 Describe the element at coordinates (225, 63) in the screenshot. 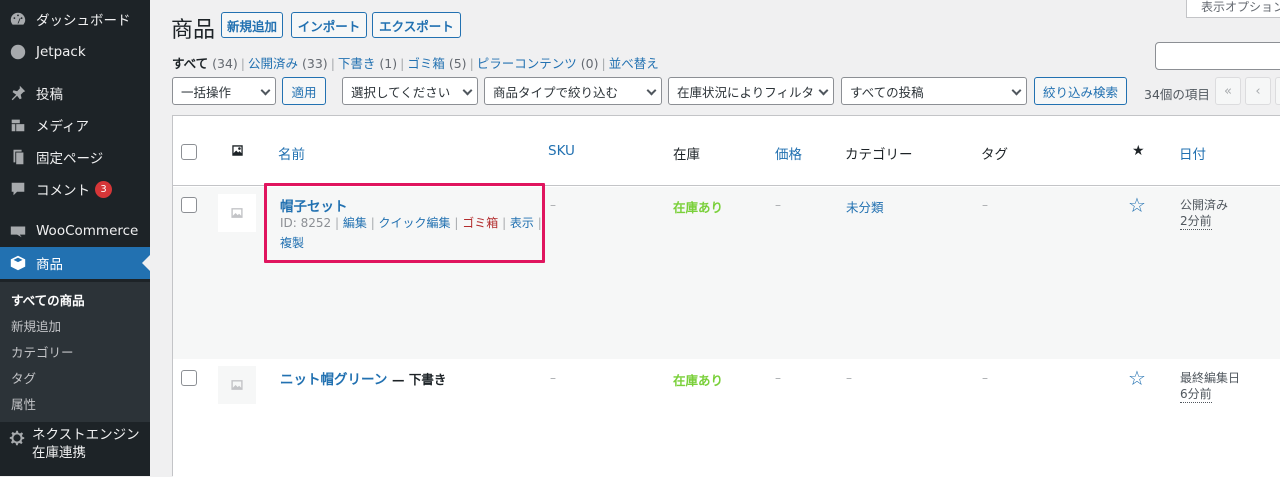

I see `filter-all-count: (34)` at that location.